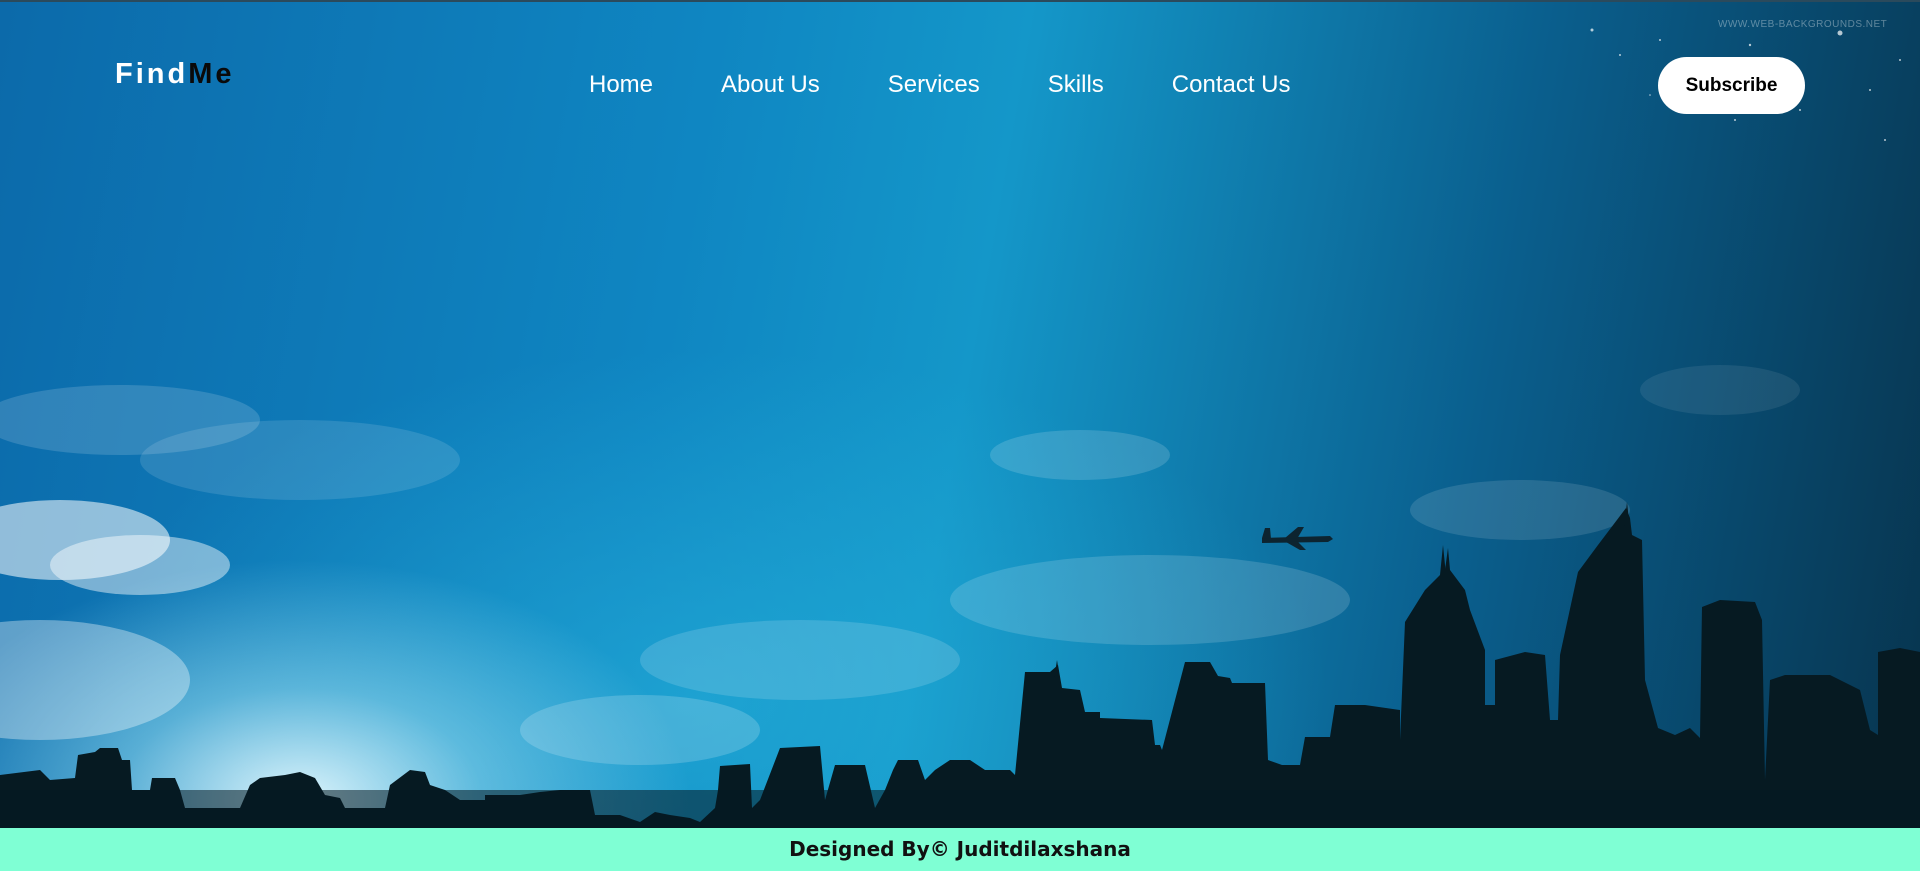  Describe the element at coordinates (621, 85) in the screenshot. I see `nav-link-home: Home` at that location.